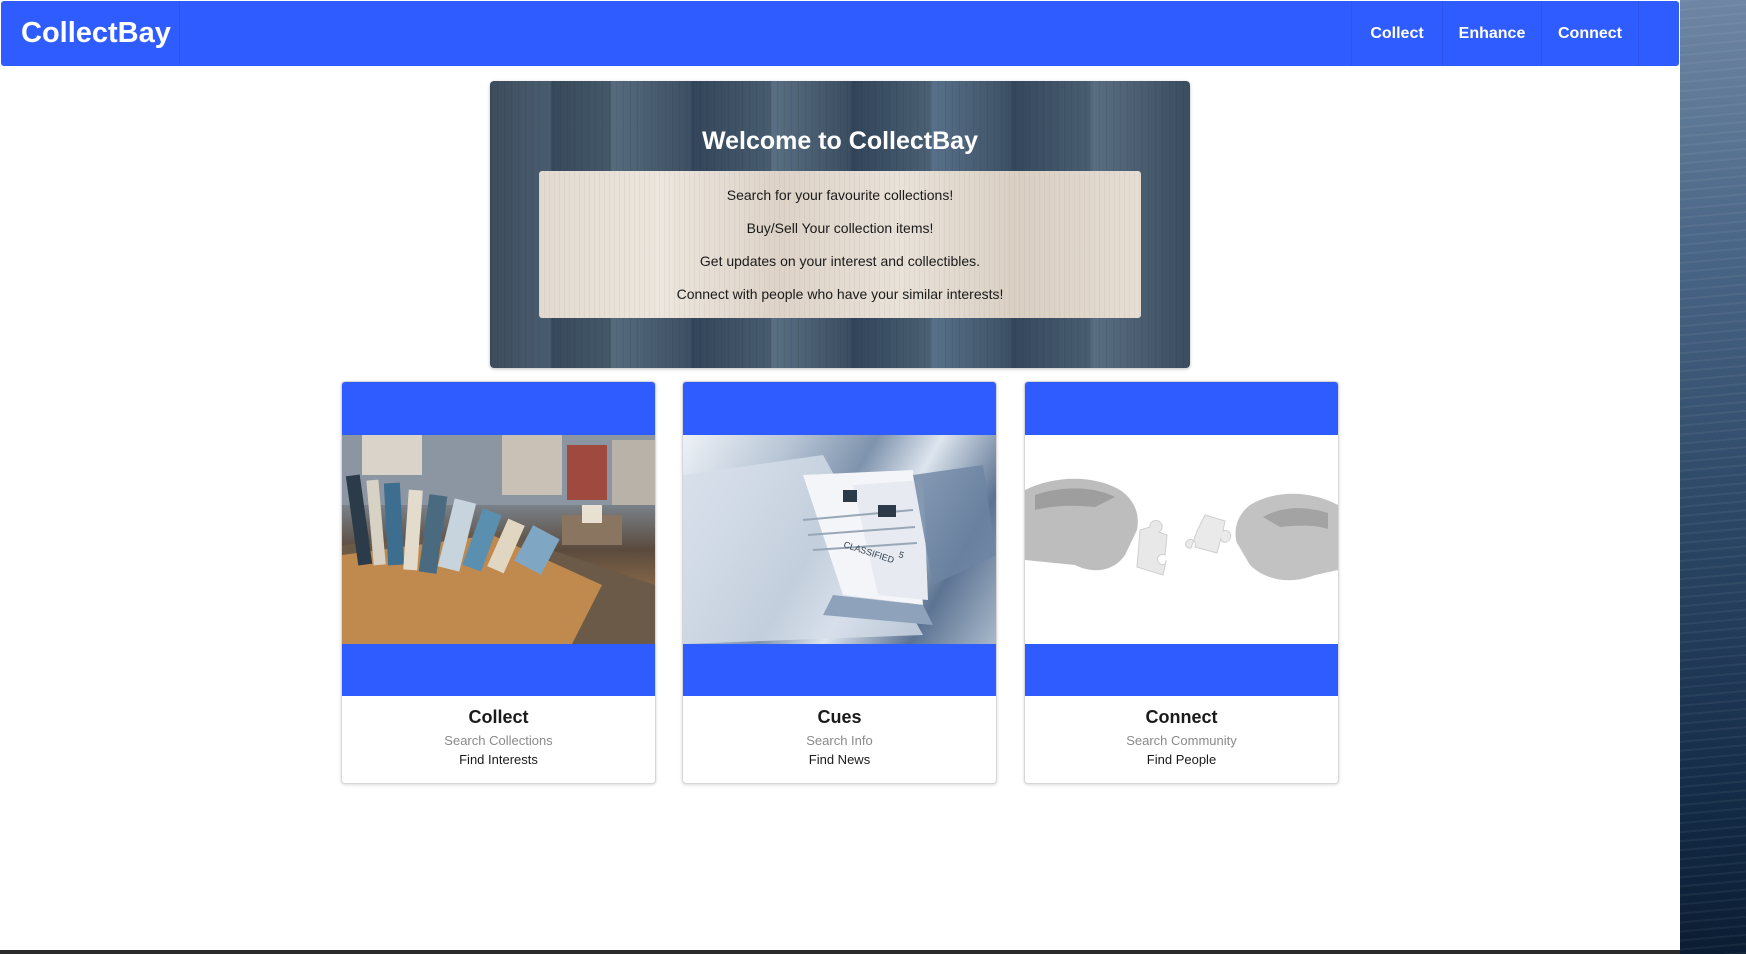  I want to click on card-media: CLASSIFIED 5, so click(839, 539).